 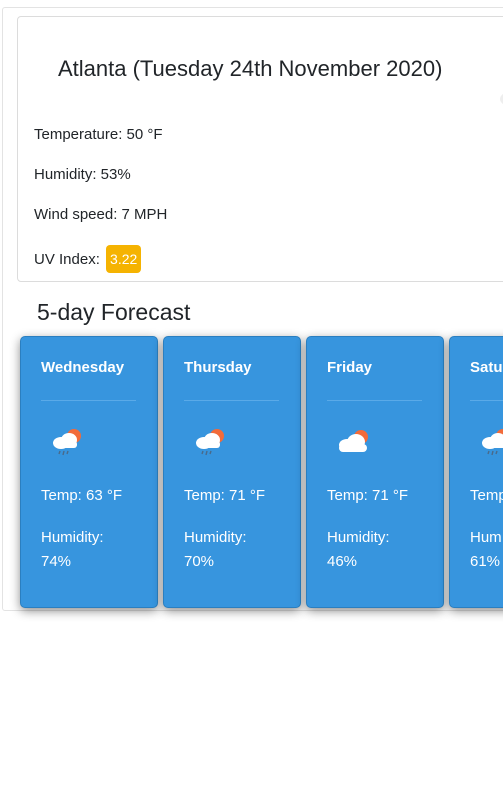 What do you see at coordinates (232, 472) in the screenshot?
I see `forecast-card-thursday: Thursday Temp: 71 °F Humidity: 70%` at bounding box center [232, 472].